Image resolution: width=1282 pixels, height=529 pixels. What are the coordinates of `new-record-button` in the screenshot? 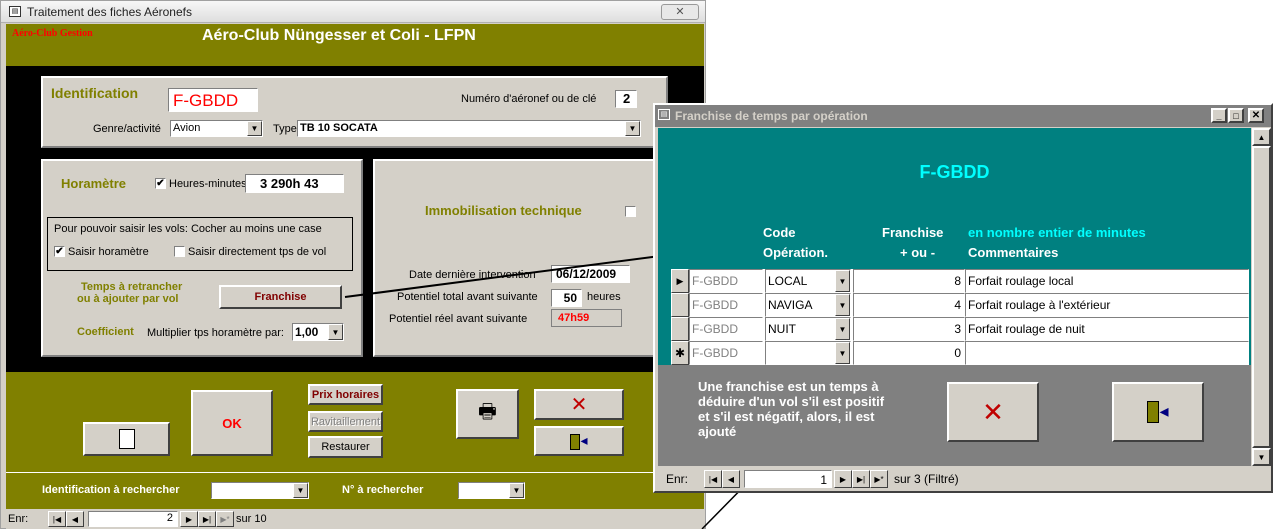 It's located at (126, 439).